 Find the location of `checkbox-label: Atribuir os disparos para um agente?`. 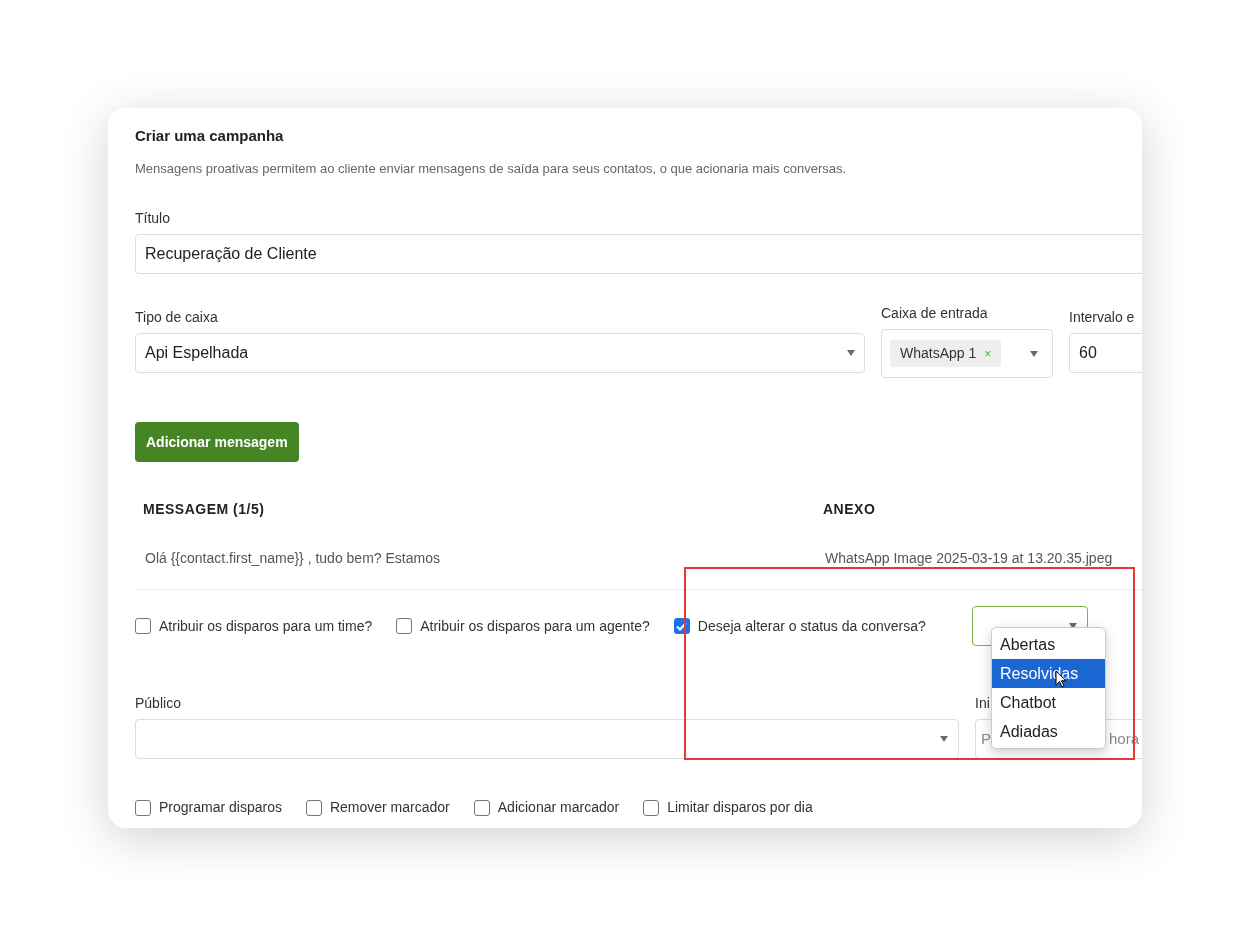

checkbox-label: Atribuir os disparos para um agente? is located at coordinates (535, 626).